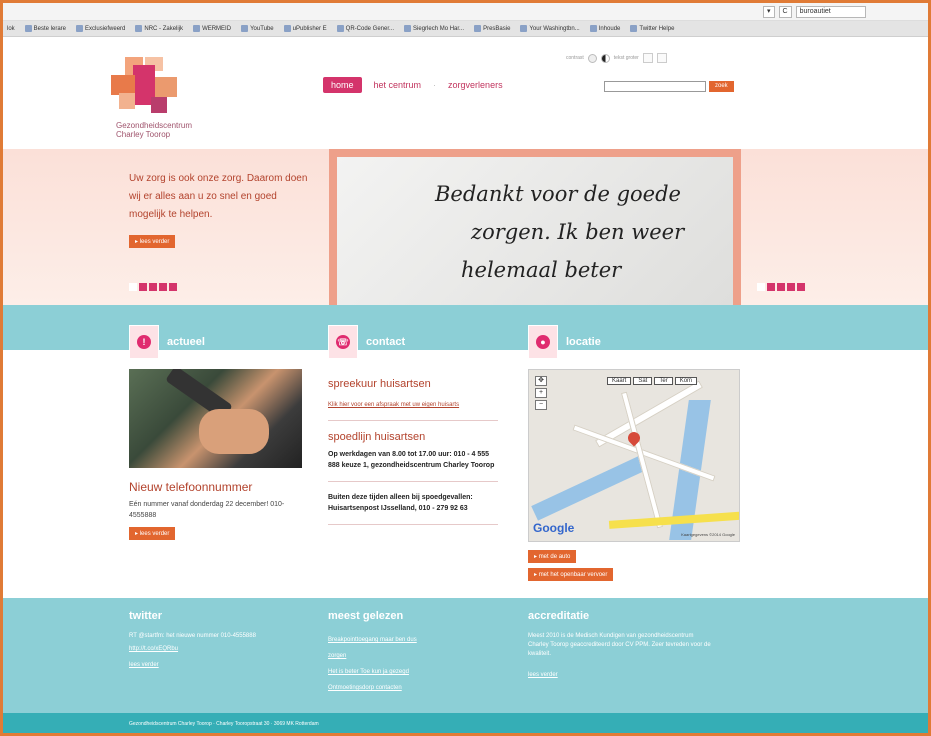 This screenshot has width=931, height=736. Describe the element at coordinates (619, 381) in the screenshot. I see `map-type-kaart: Kaart` at that location.